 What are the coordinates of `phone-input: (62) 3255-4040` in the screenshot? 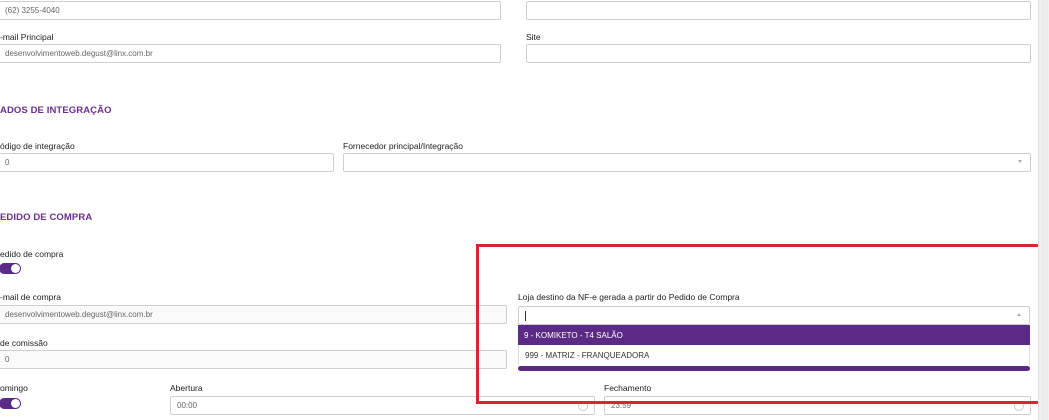 It's located at (250, 10).